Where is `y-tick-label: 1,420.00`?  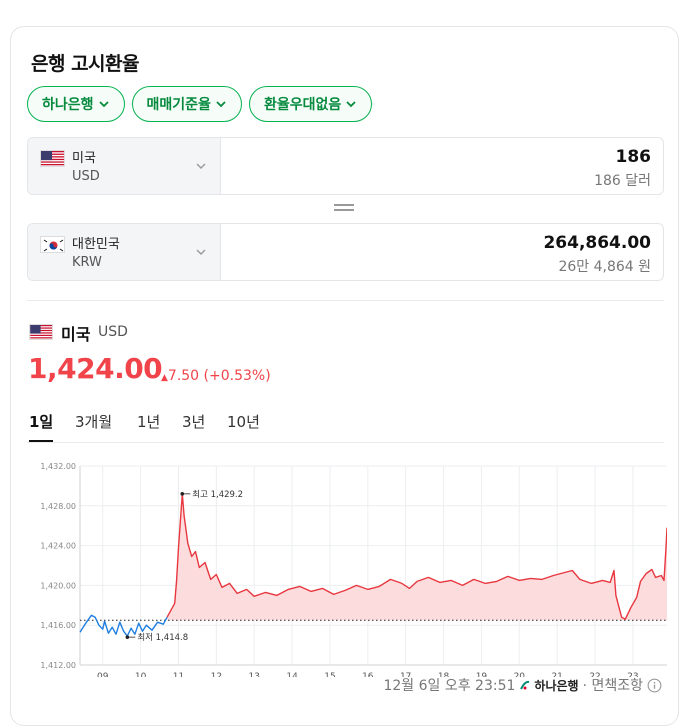
y-tick-label: 1,420.00 is located at coordinates (58, 585).